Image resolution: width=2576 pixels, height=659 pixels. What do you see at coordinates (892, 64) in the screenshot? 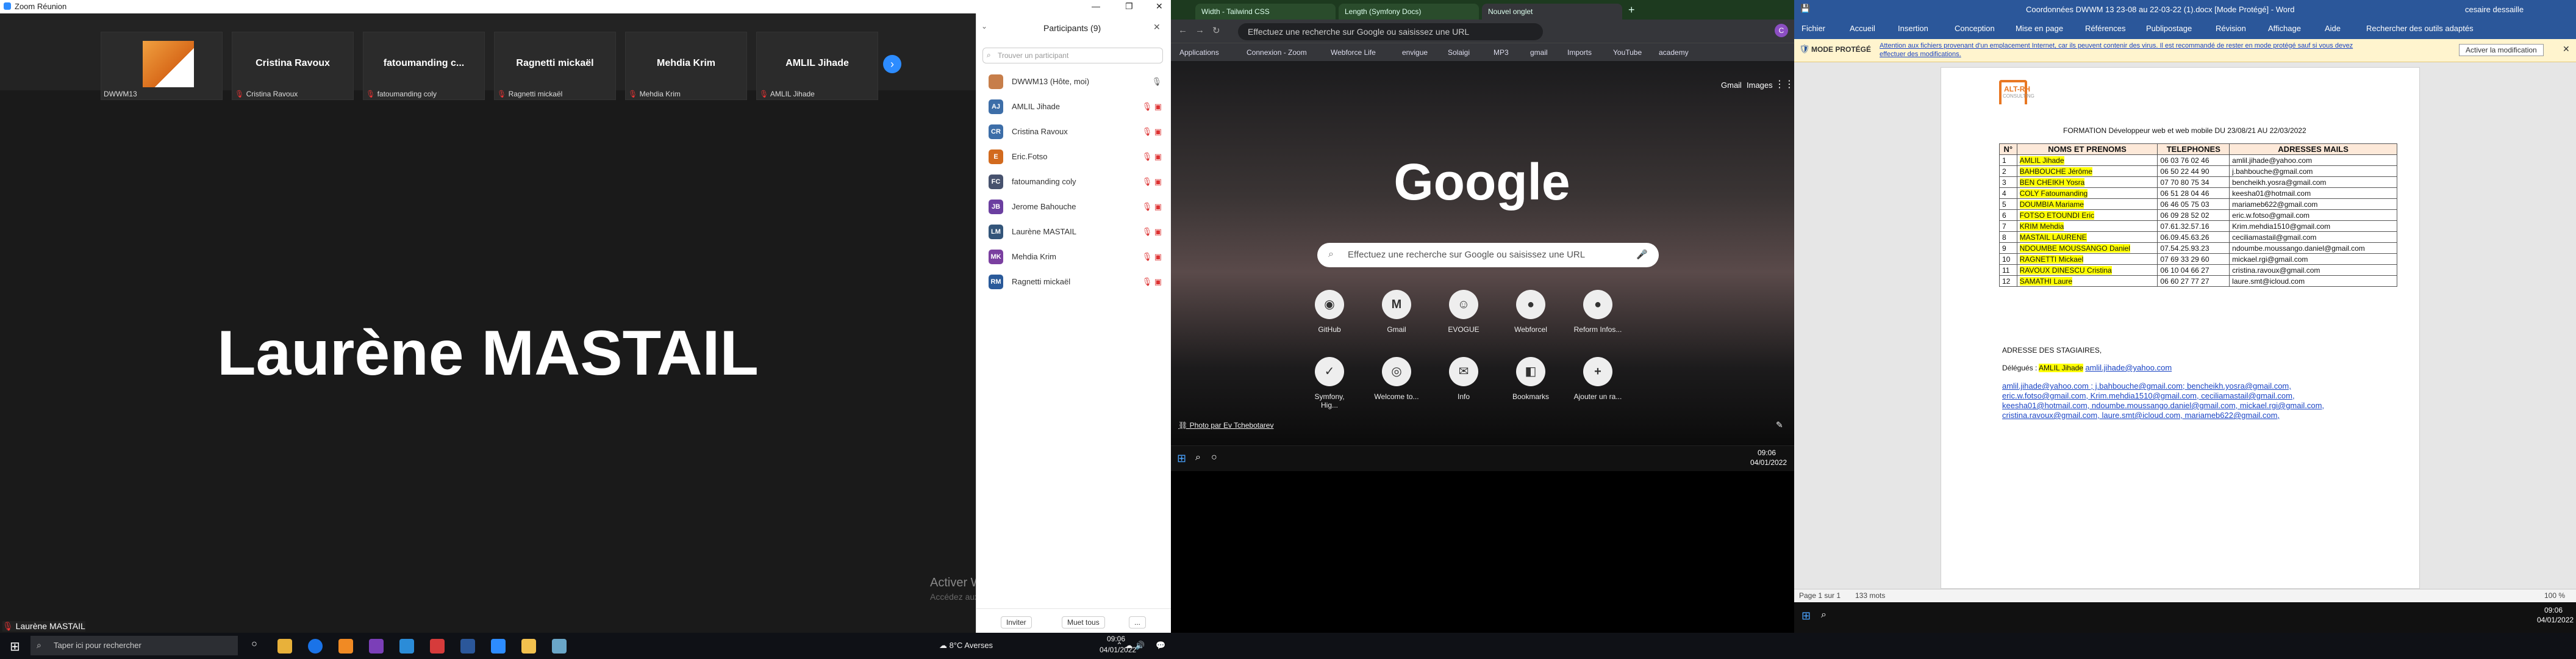
I see `next-page-arrow-icon: ›` at bounding box center [892, 64].